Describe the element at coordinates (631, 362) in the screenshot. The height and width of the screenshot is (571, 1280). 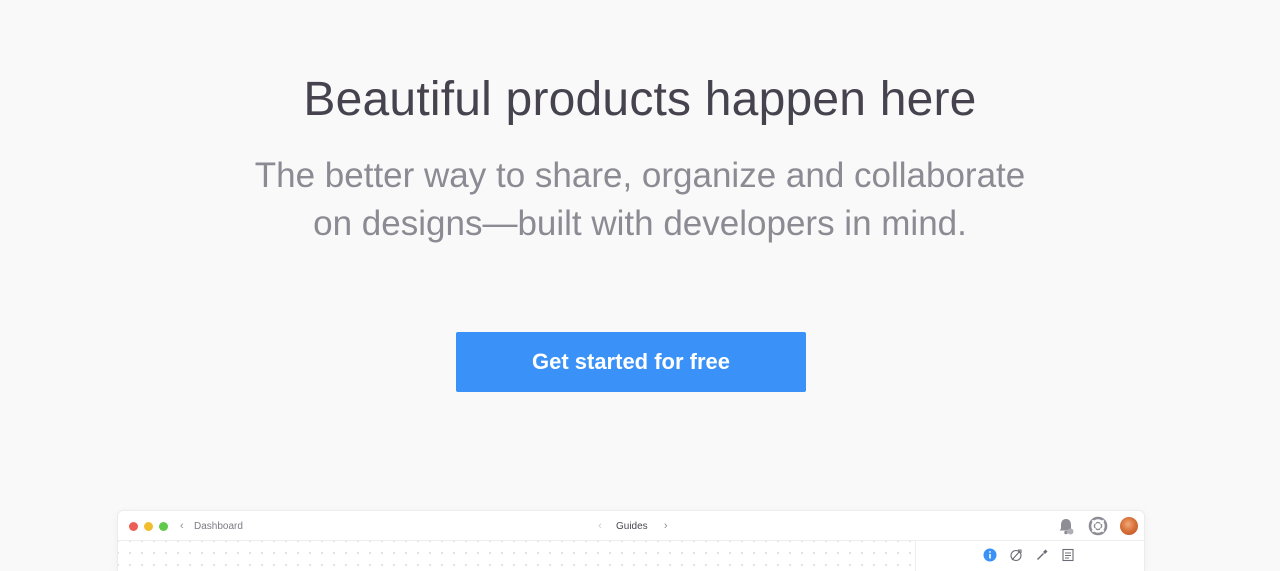
I see `get-started-button: Get started for free` at that location.